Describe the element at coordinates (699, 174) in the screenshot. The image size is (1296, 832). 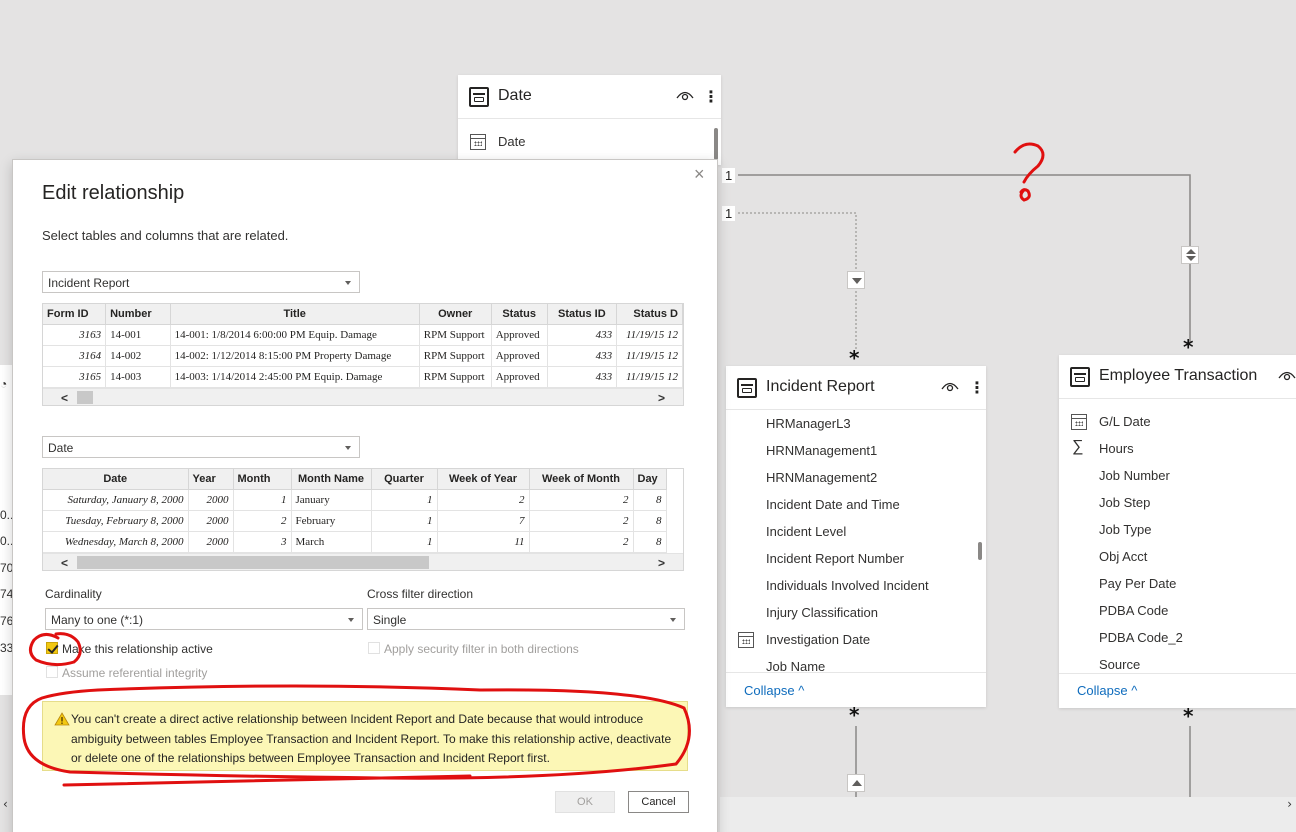
I see `close-icon: ×` at that location.